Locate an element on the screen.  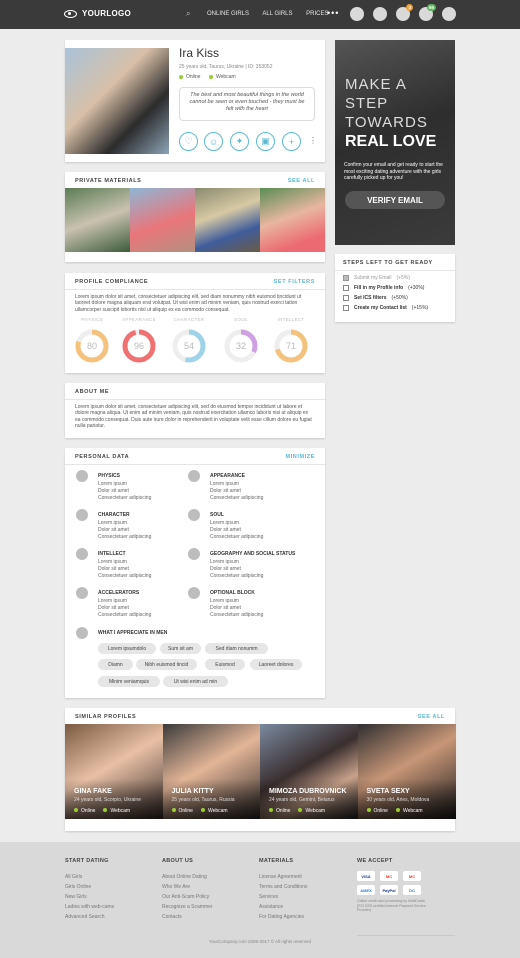
user-avatar-icon is located at coordinates (449, 14).